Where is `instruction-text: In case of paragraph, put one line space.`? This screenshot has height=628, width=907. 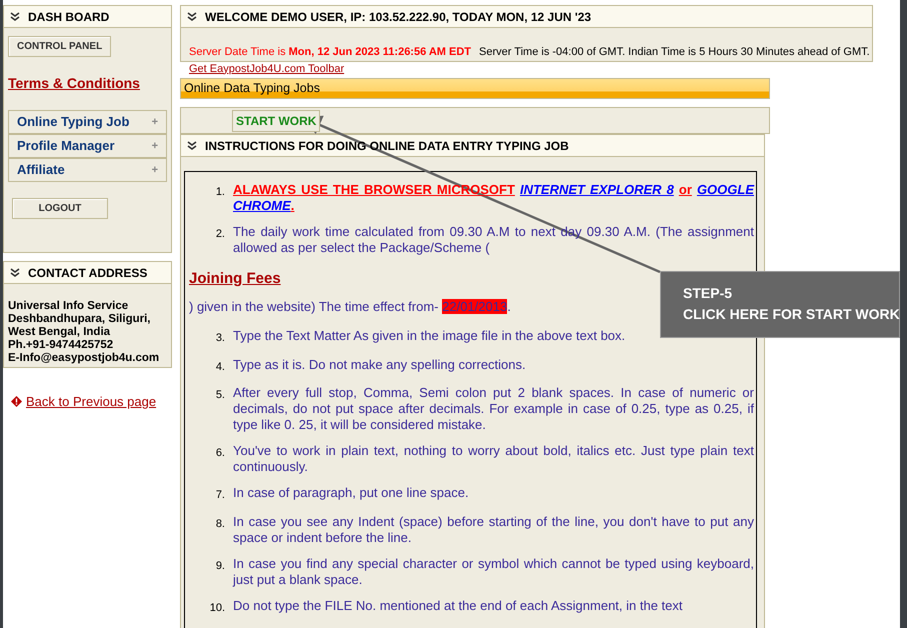 instruction-text: In case of paragraph, put one line space. is located at coordinates (351, 493).